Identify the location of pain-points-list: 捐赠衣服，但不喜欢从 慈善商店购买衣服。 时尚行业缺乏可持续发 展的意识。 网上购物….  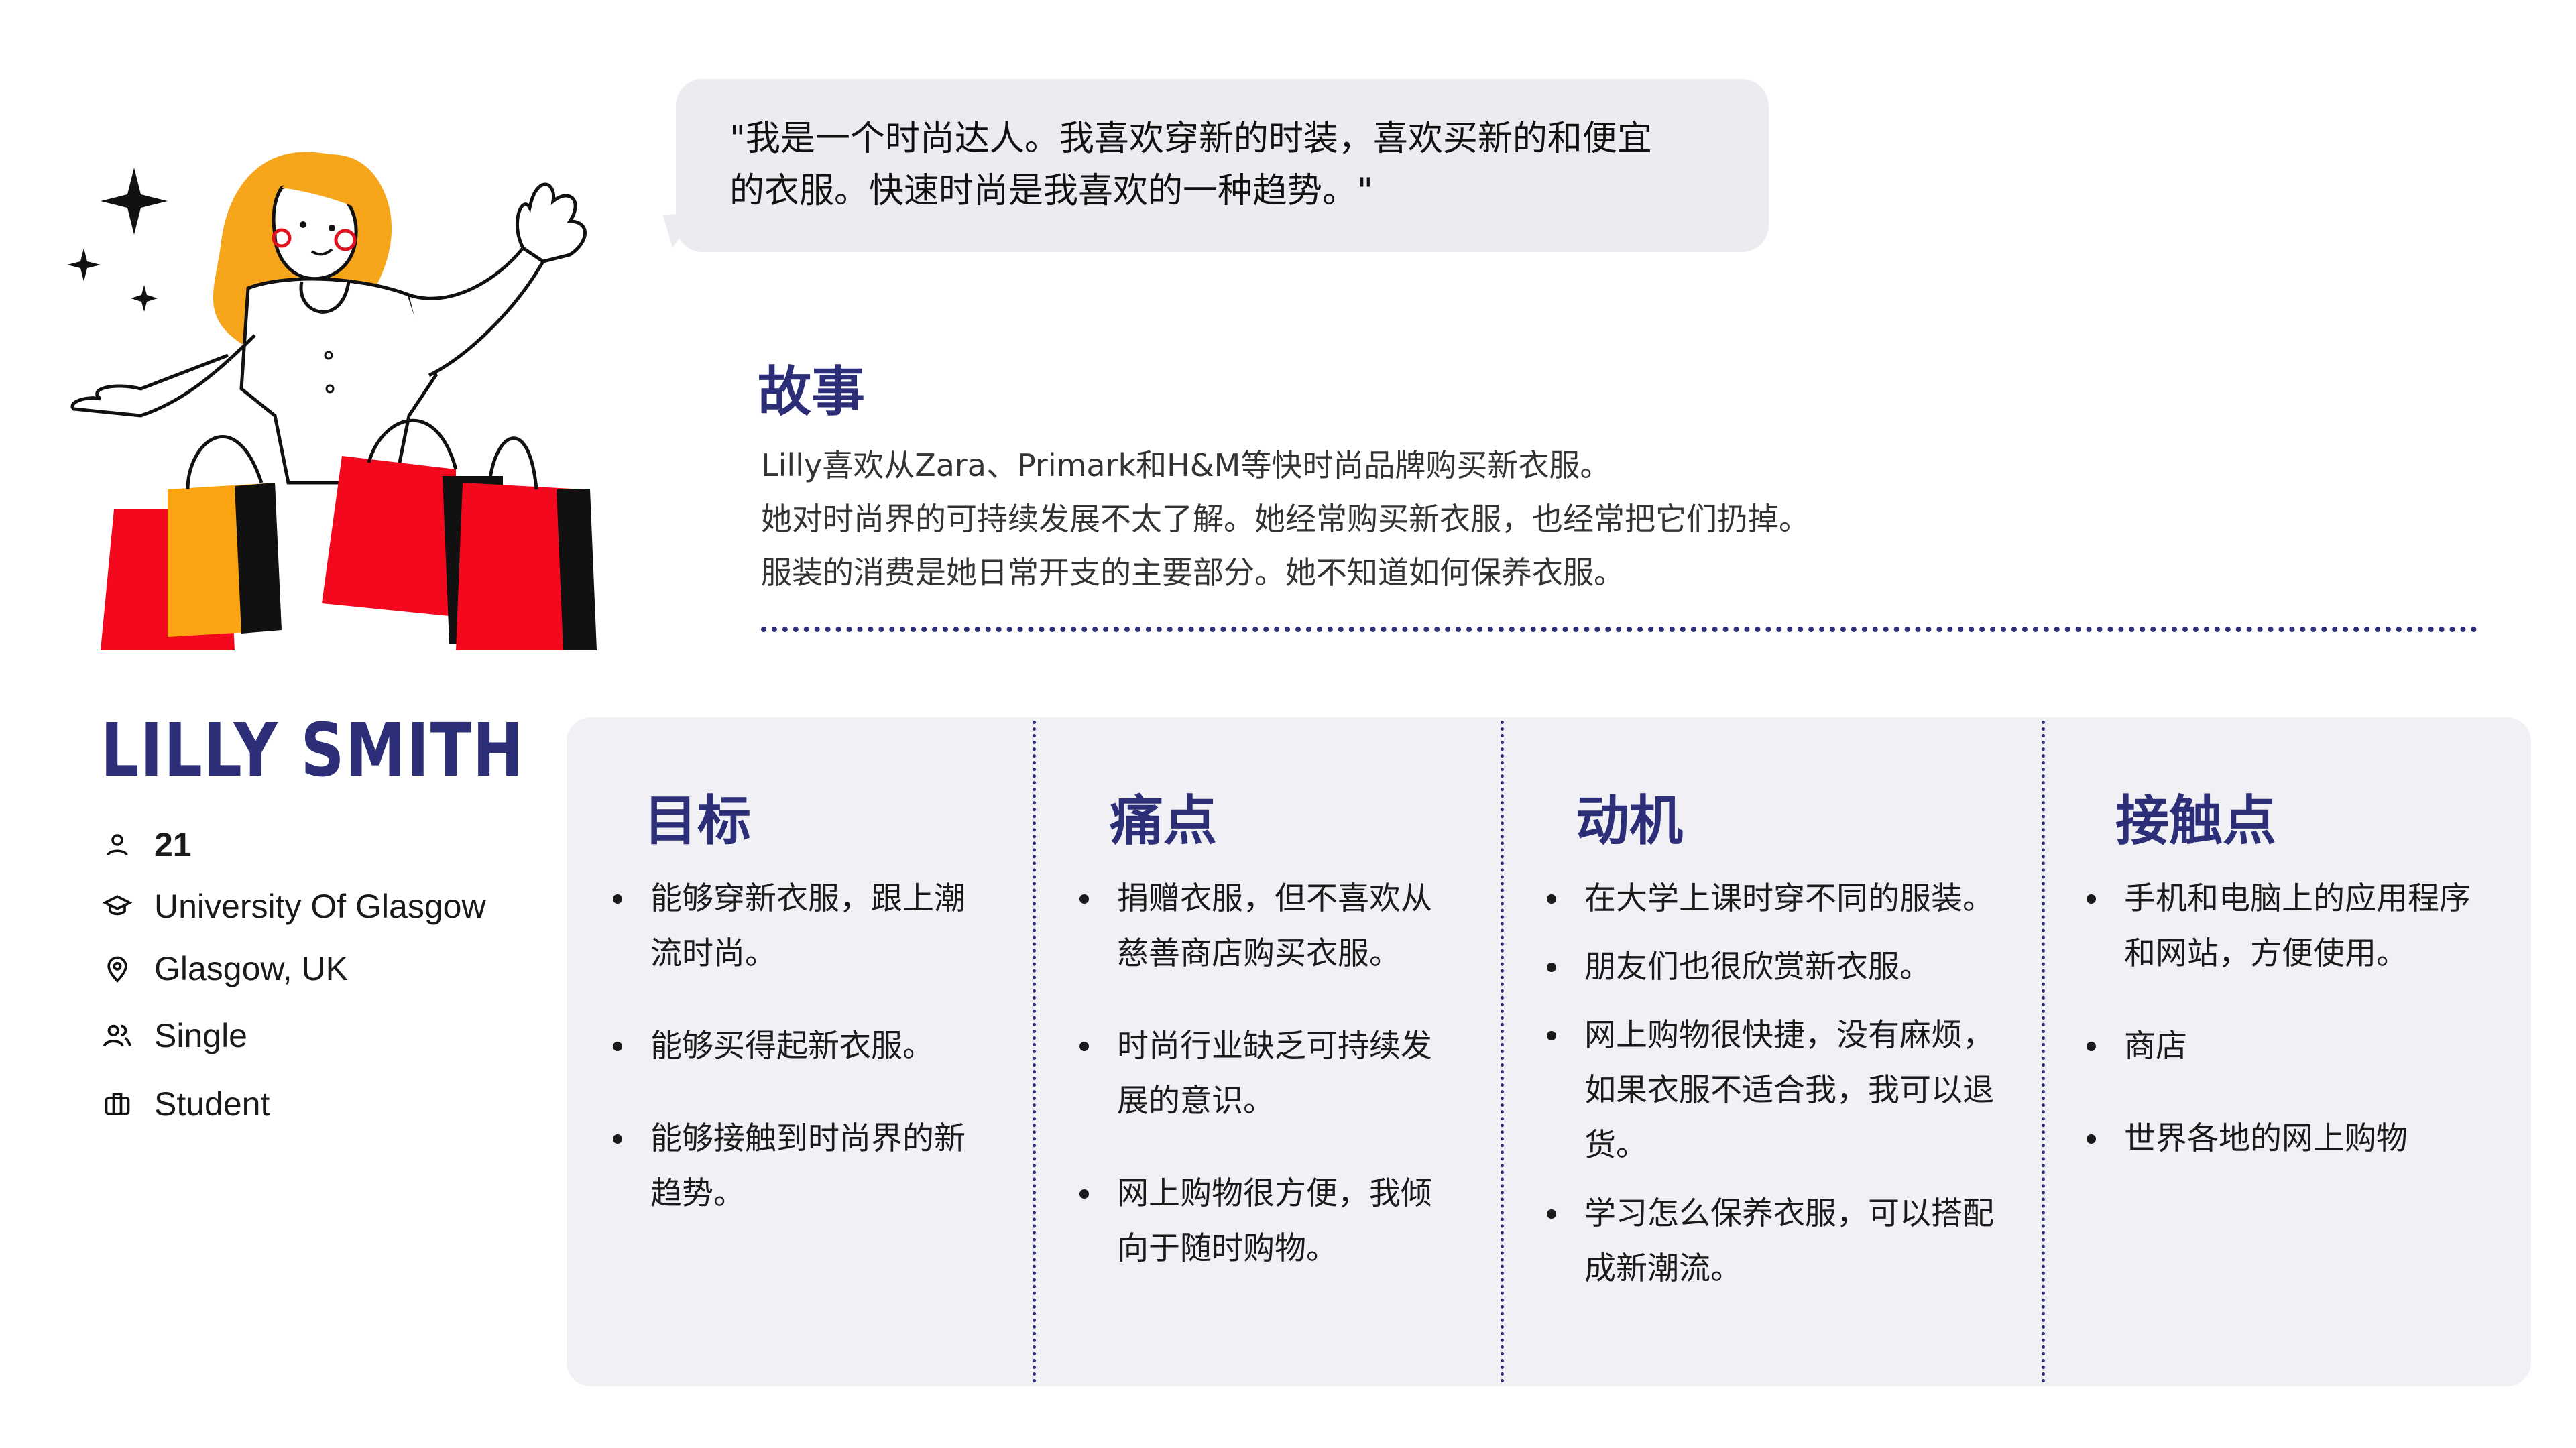
(1272, 1092).